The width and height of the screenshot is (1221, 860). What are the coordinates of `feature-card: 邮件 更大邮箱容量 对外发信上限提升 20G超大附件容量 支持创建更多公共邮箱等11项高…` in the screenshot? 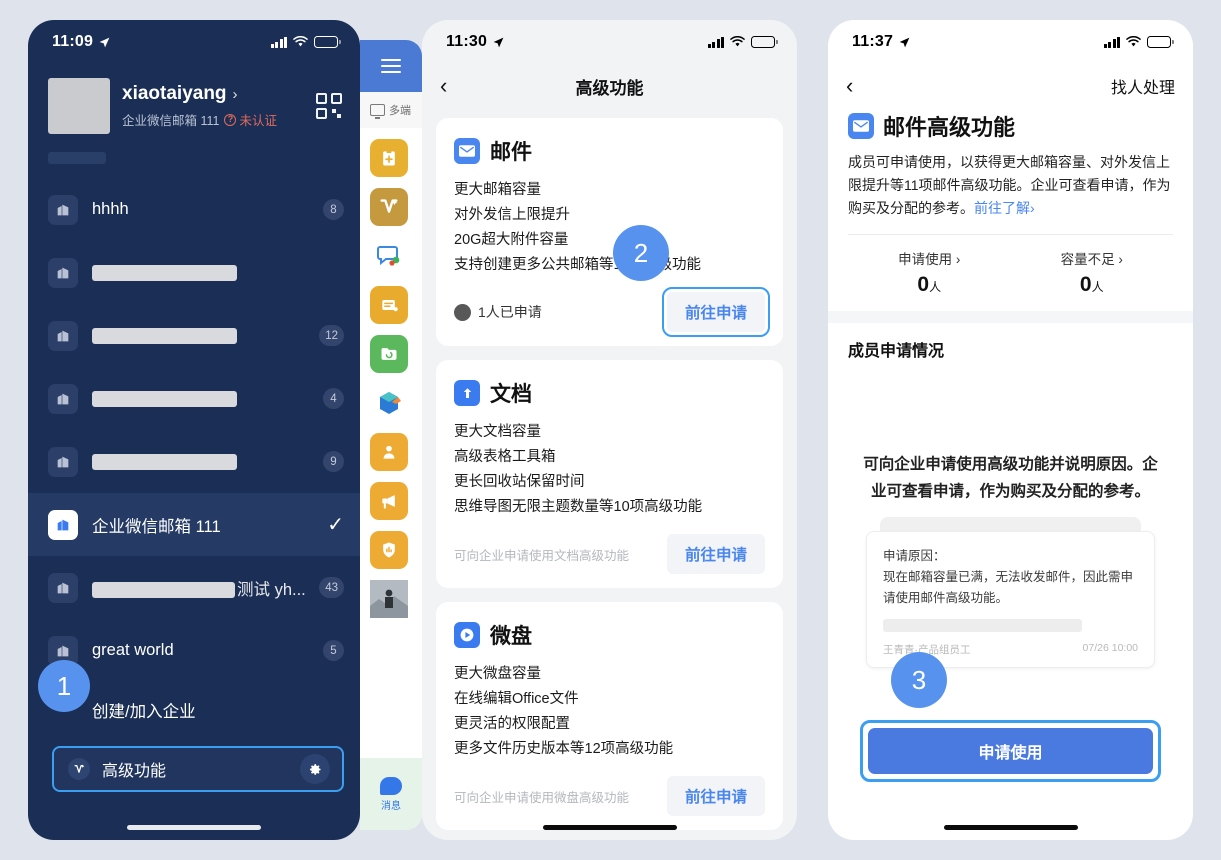 It's located at (609, 232).